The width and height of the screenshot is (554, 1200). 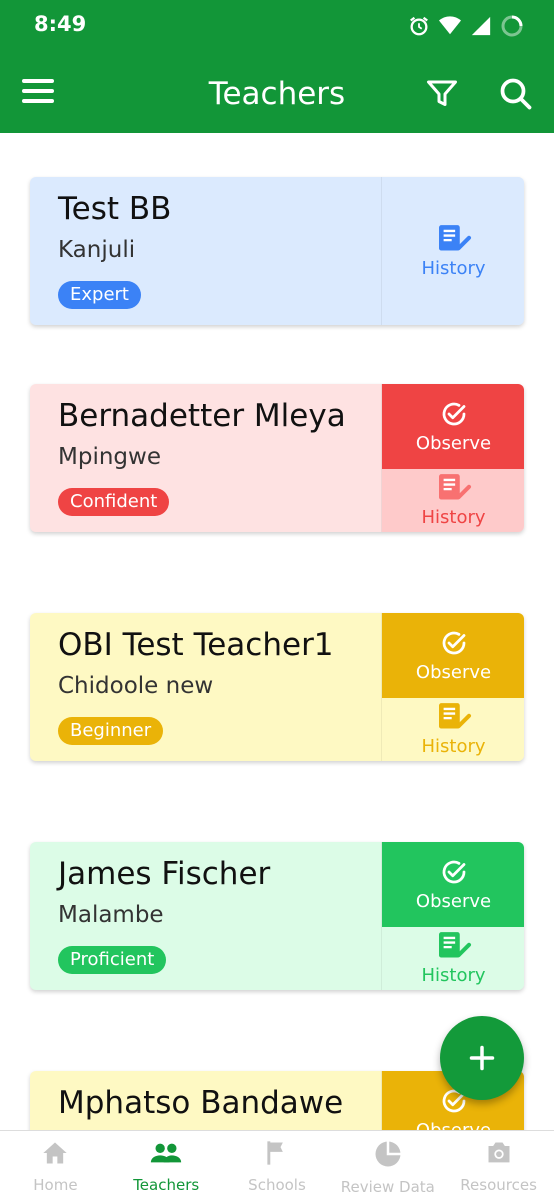 What do you see at coordinates (136, 686) in the screenshot?
I see `school-name: Chidoole new` at bounding box center [136, 686].